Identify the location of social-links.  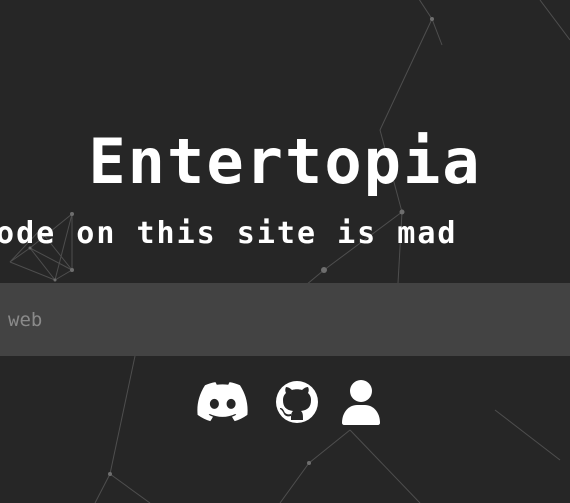
(290, 402).